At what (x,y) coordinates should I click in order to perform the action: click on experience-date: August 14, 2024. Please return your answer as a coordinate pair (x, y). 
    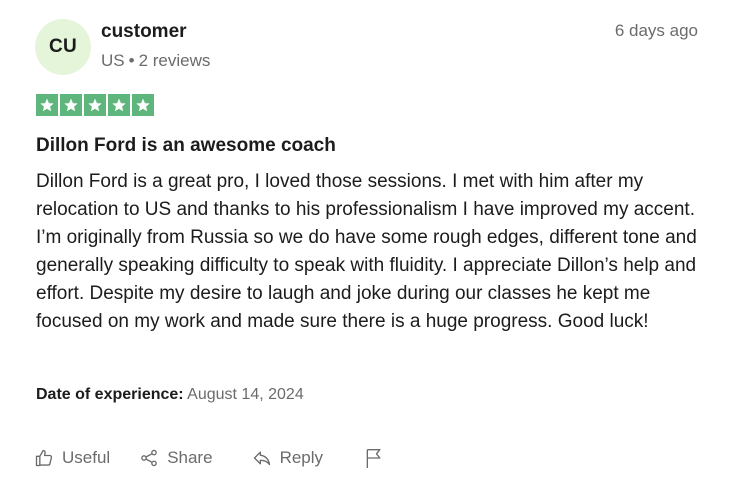
    Looking at the image, I should click on (245, 394).